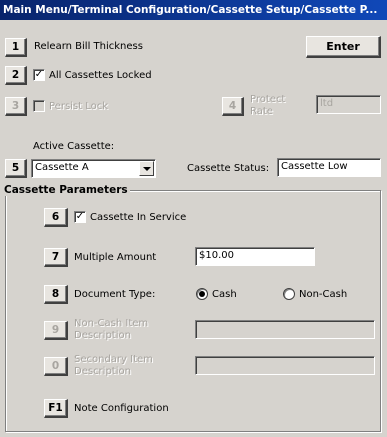  Describe the element at coordinates (88, 46) in the screenshot. I see `relearn-label: Relearn Bill Thickness` at that location.